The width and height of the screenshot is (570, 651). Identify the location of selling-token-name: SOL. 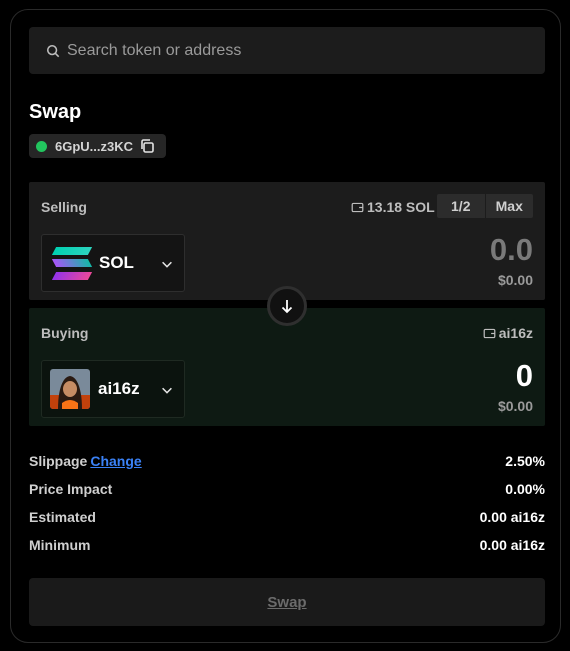
(116, 262).